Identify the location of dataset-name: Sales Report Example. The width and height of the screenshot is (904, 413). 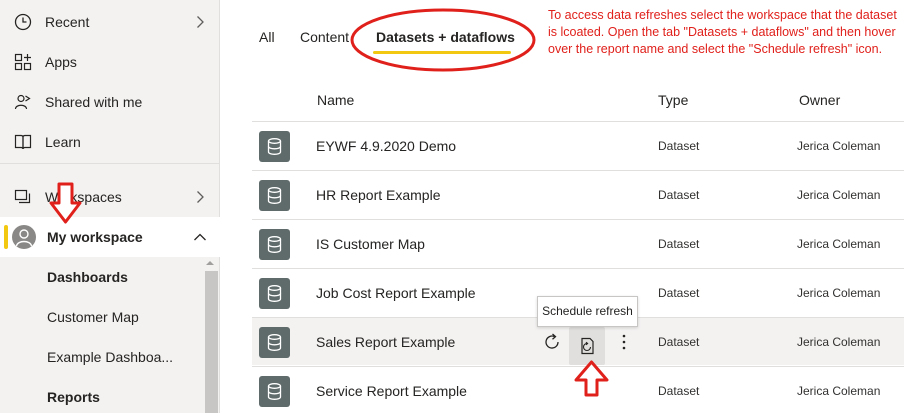
(385, 342).